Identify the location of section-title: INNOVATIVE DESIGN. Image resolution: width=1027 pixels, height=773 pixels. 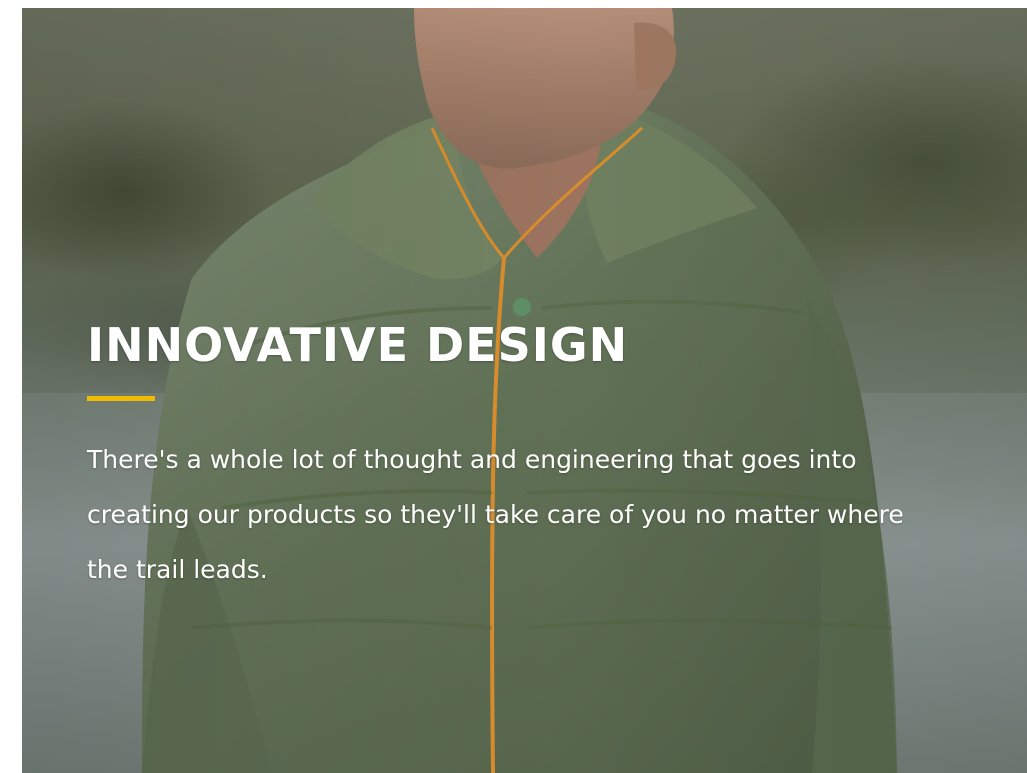
(358, 345).